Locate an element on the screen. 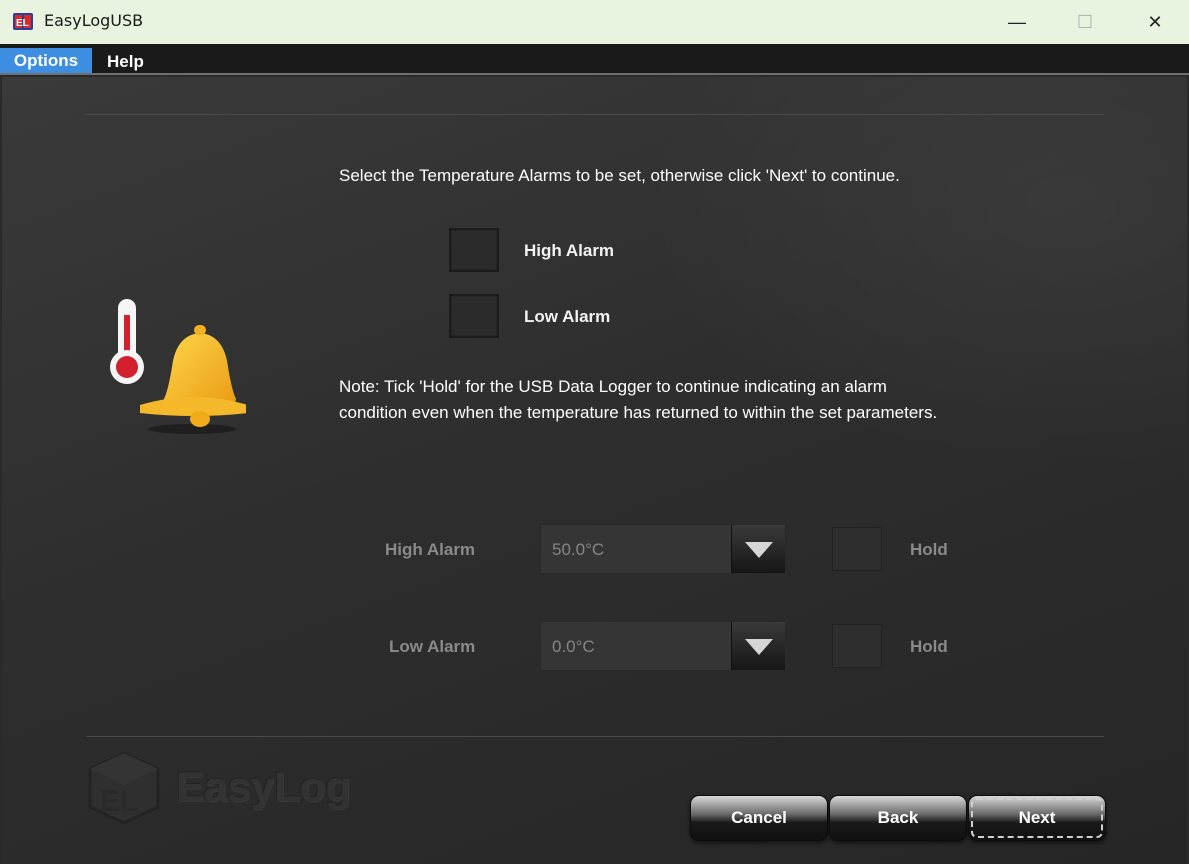  minimize-button: — is located at coordinates (1017, 22).